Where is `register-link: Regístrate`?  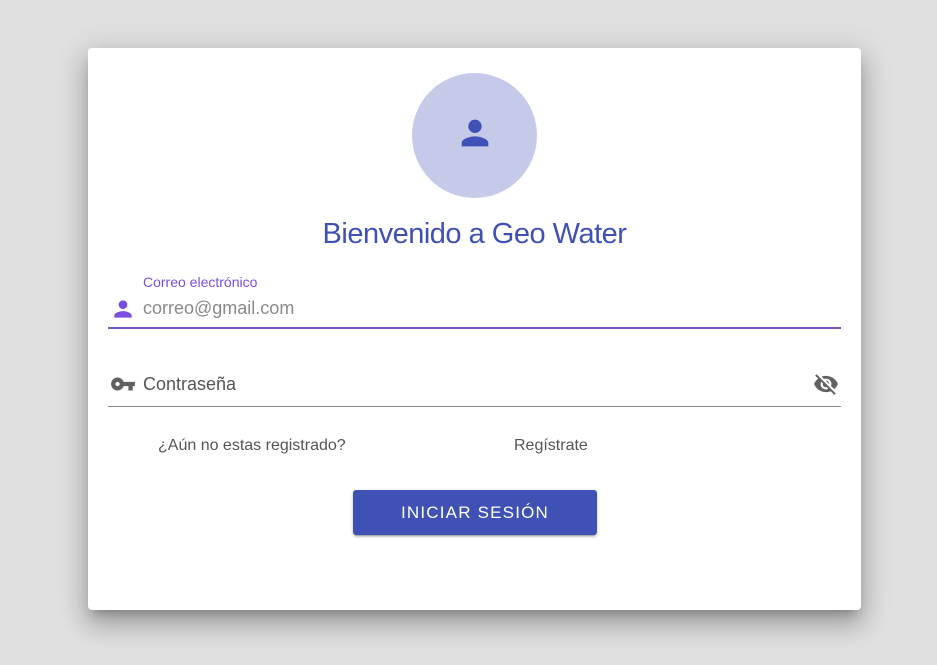
register-link: Regístrate is located at coordinates (551, 446).